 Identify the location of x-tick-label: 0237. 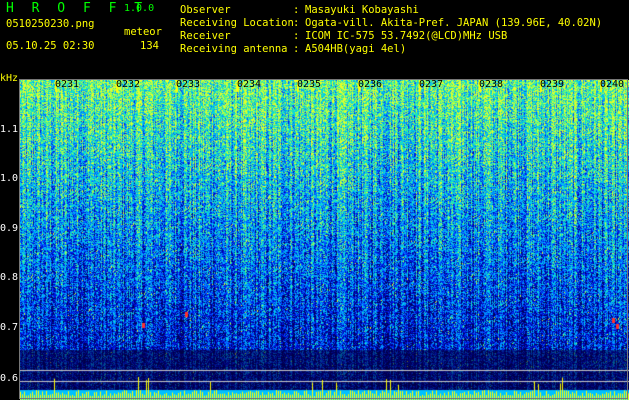
(431, 84).